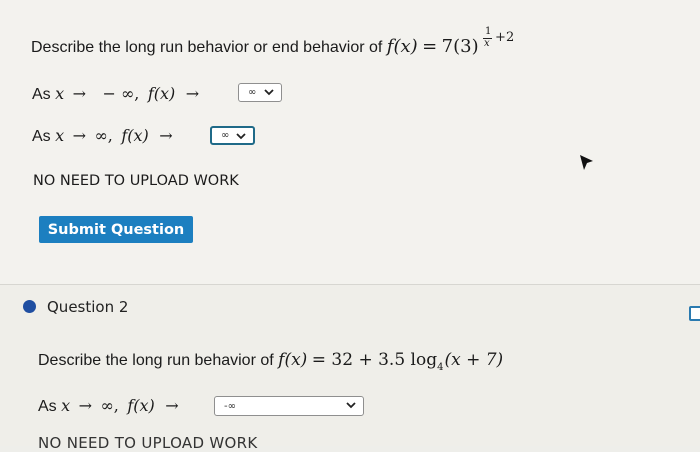 The width and height of the screenshot is (700, 452). I want to click on function-rhs: = 32 + 3.5 log, so click(374, 360).